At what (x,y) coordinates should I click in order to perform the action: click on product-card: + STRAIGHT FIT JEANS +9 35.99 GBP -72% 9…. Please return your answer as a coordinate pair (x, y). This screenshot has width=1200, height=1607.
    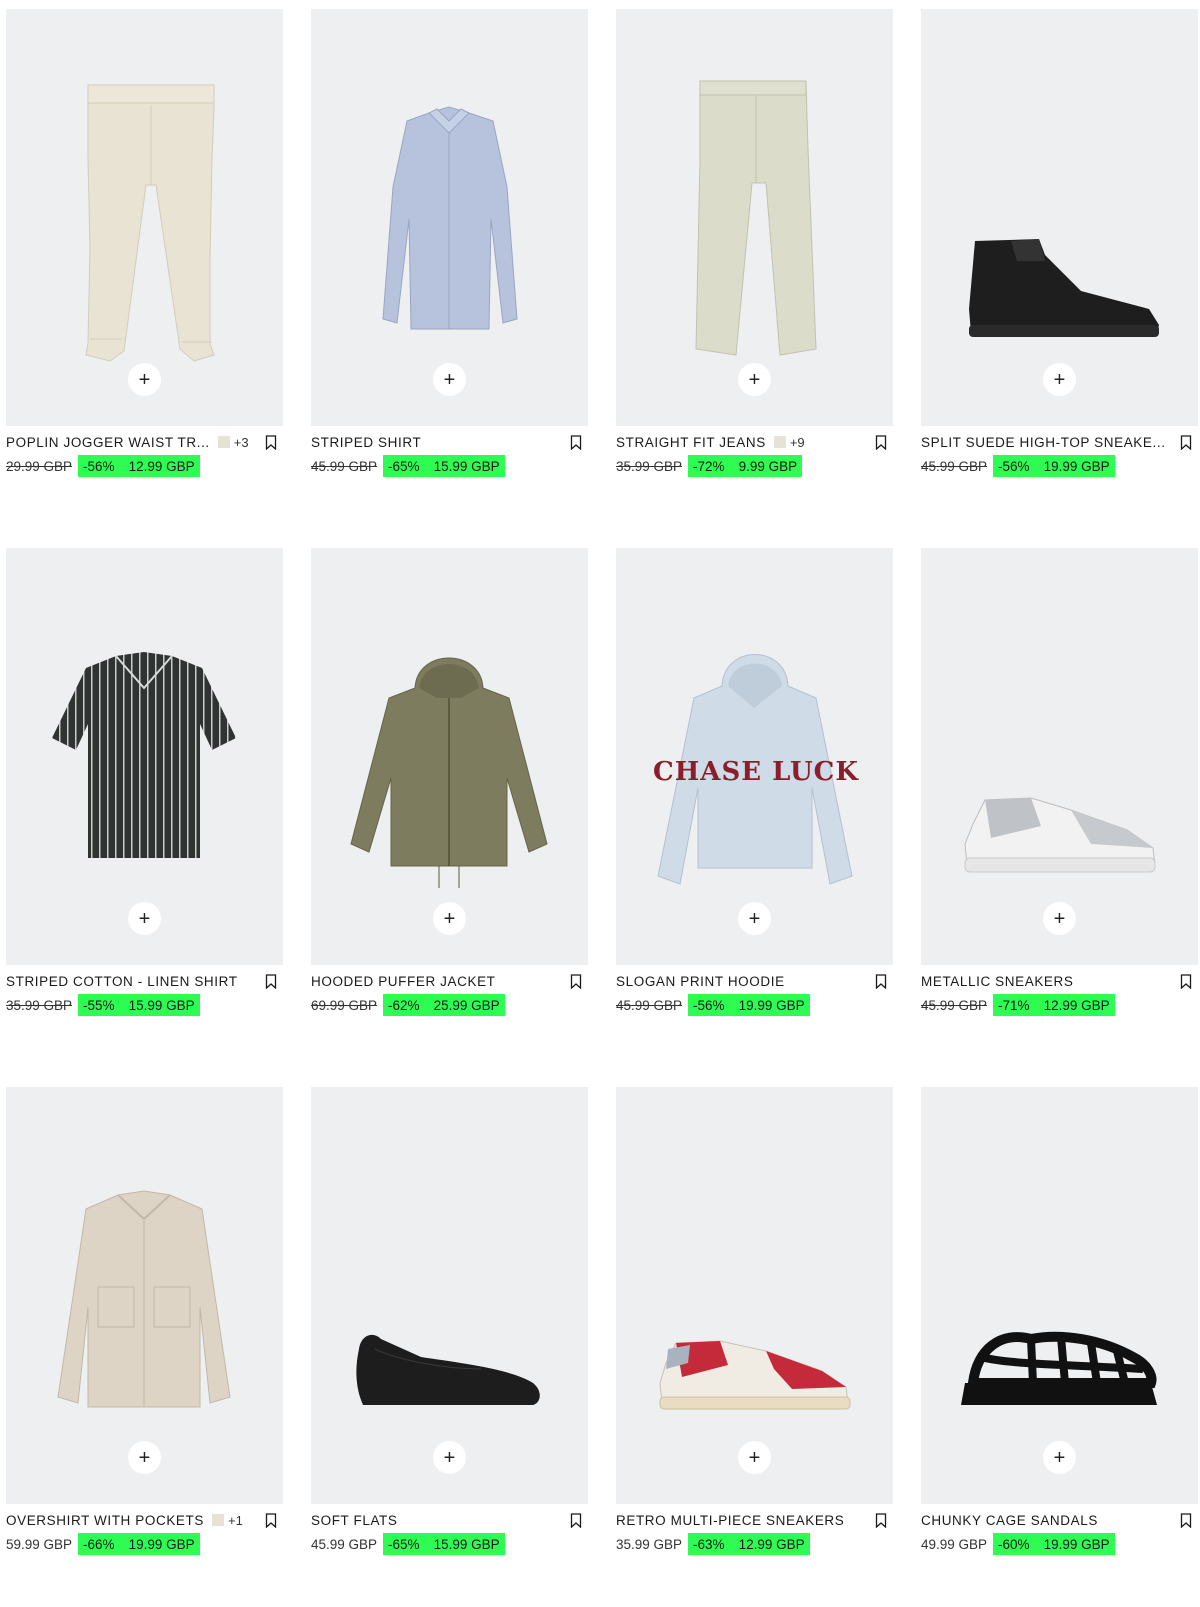
    Looking at the image, I should click on (754, 269).